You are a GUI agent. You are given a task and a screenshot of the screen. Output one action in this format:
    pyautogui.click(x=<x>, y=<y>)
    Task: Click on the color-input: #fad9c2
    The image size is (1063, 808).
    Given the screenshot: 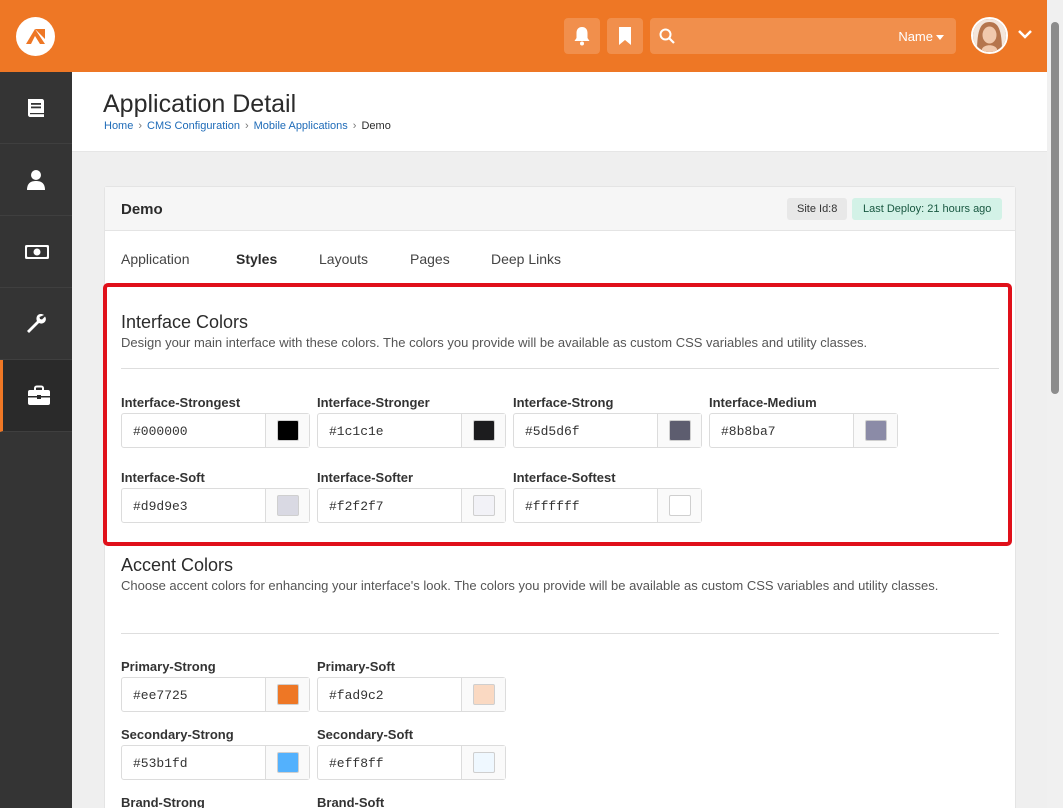 What is the action you would take?
    pyautogui.click(x=356, y=695)
    